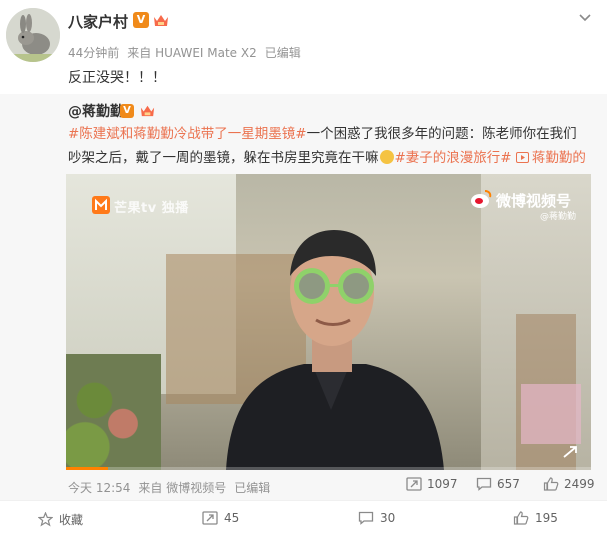 The image size is (607, 538). What do you see at coordinates (283, 53) in the screenshot?
I see `post-edited-label: 已编辑` at bounding box center [283, 53].